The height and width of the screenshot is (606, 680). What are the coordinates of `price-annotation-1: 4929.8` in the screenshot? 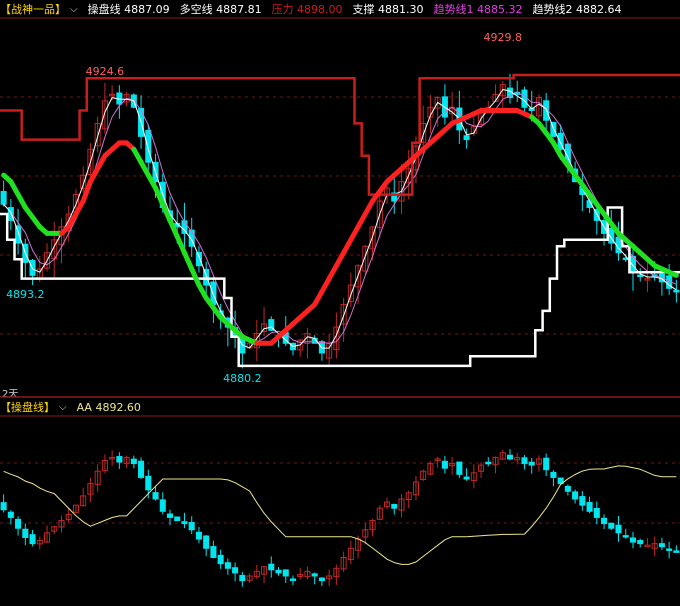 It's located at (503, 37).